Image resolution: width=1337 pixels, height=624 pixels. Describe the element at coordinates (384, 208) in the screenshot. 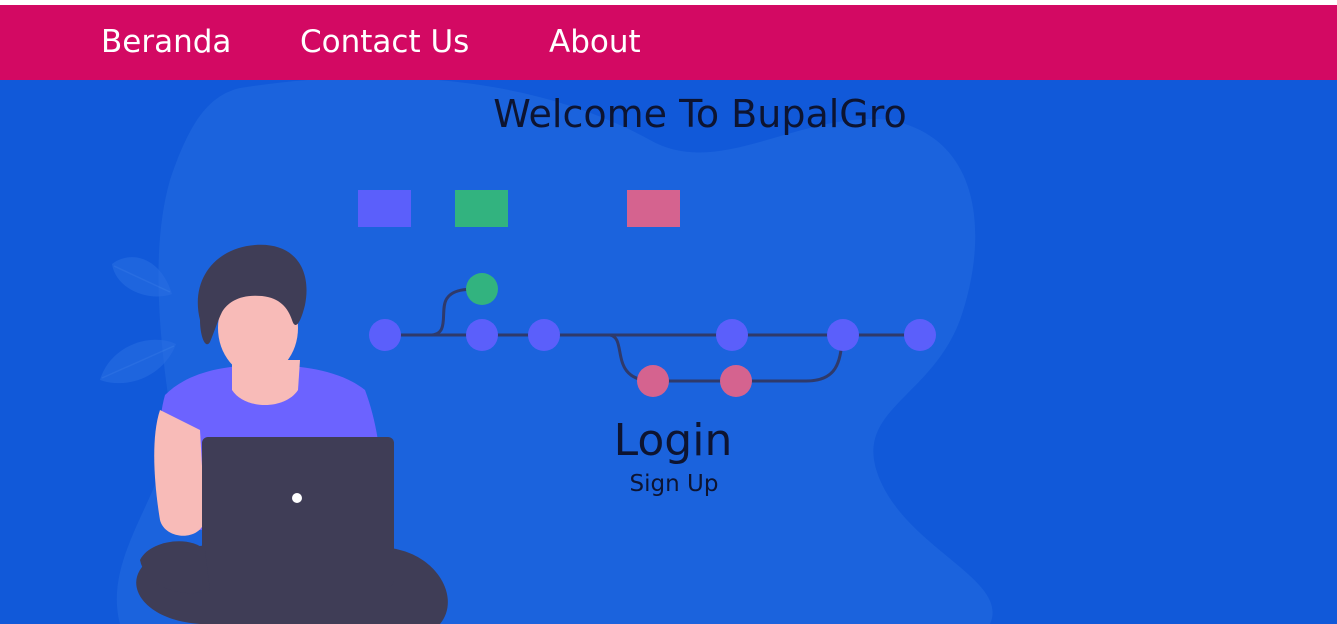

I see `legend-blue-rect` at that location.